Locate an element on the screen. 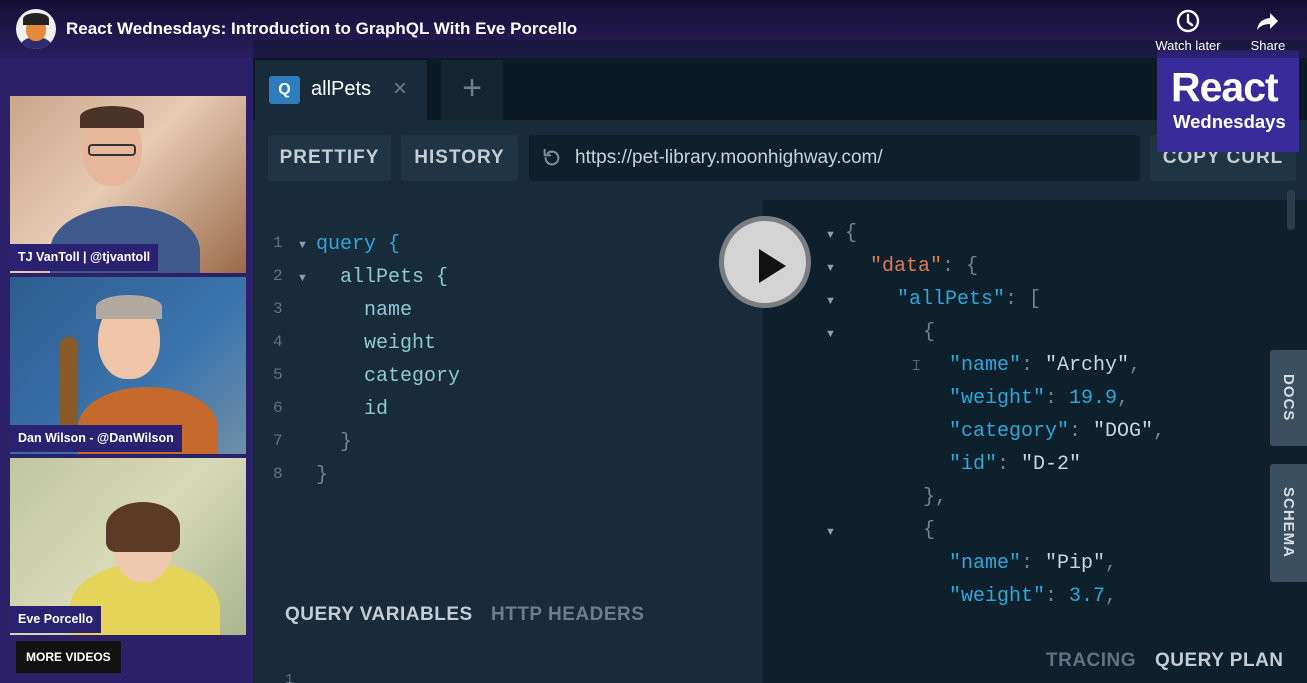 The image size is (1307, 683). toolbar: PRETTIFY HISTORY COPY CURL is located at coordinates (780, 160).